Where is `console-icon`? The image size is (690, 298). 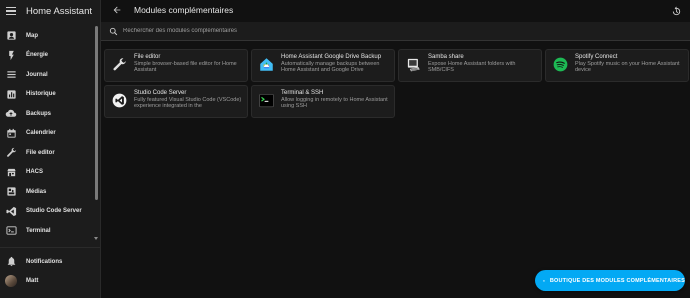 console-icon is located at coordinates (11, 231).